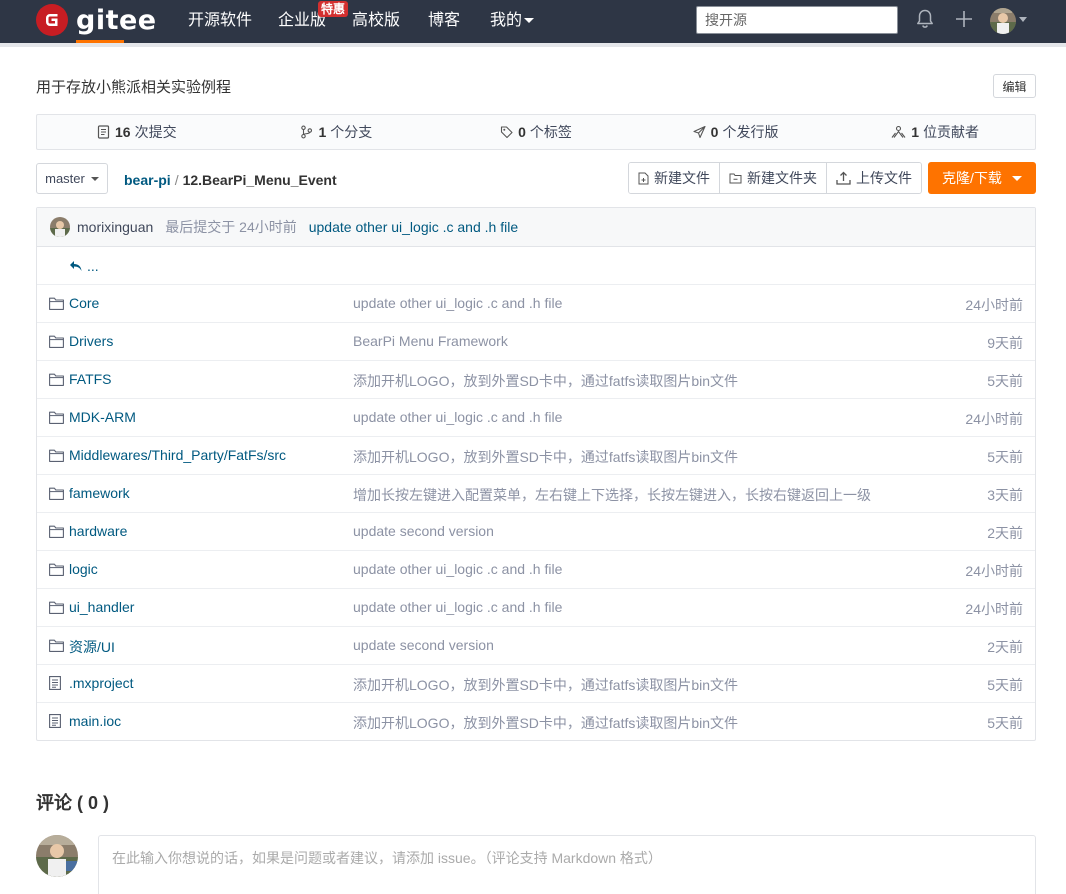 The image size is (1066, 894). Describe the element at coordinates (102, 417) in the screenshot. I see `file-name-link: MDK-ARM` at that location.